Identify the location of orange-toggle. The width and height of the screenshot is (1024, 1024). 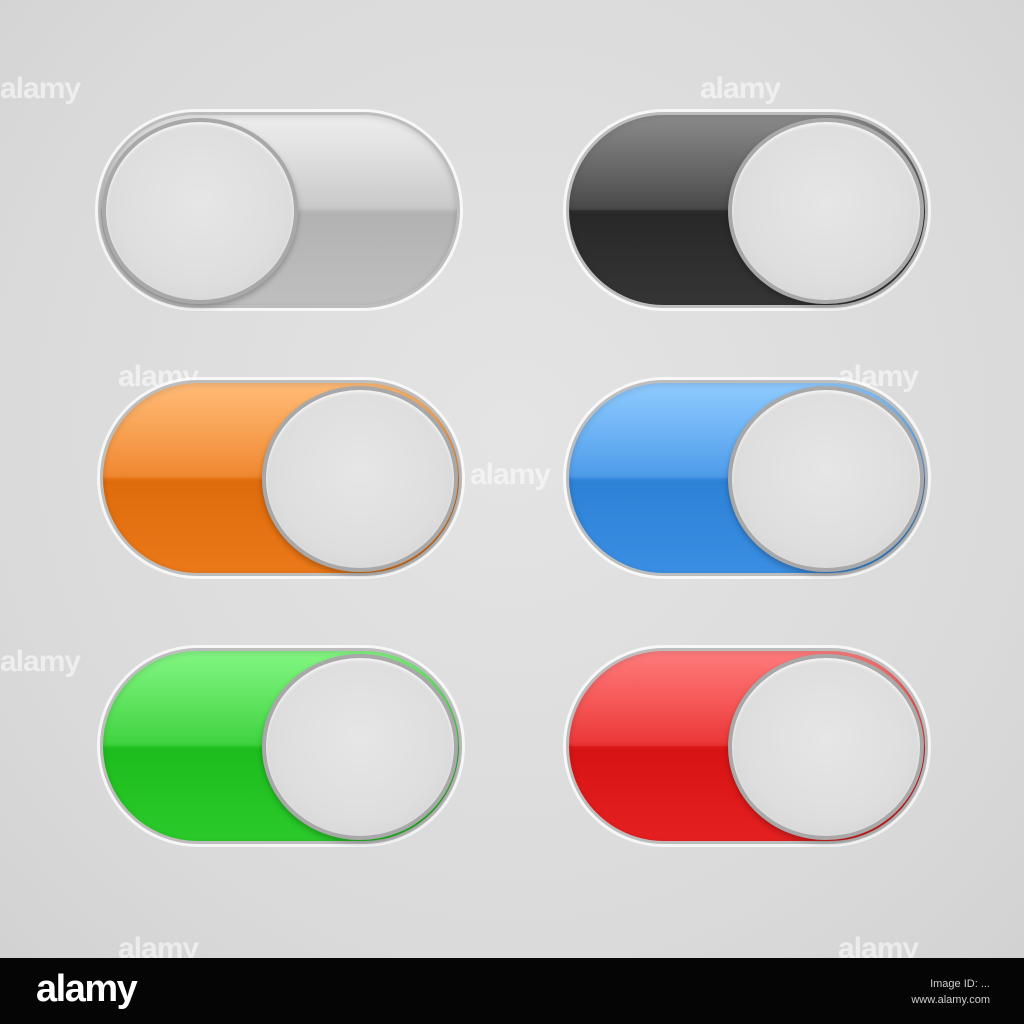
(281, 478).